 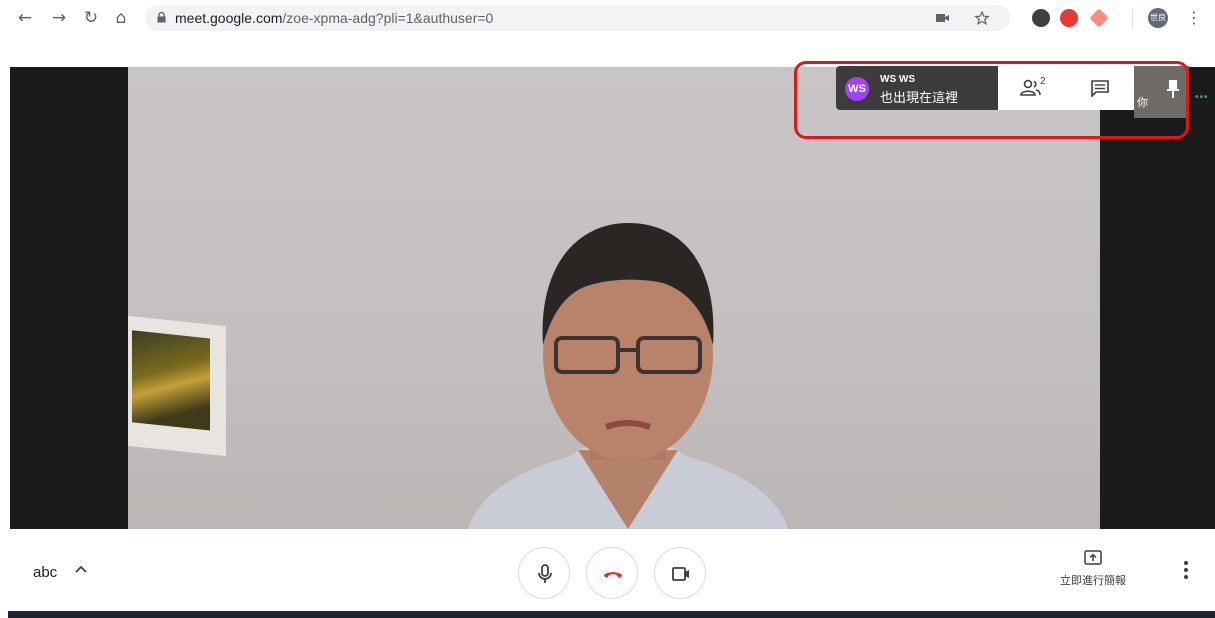 What do you see at coordinates (1093, 580) in the screenshot?
I see `present-now-label: 立即進行簡報` at bounding box center [1093, 580].